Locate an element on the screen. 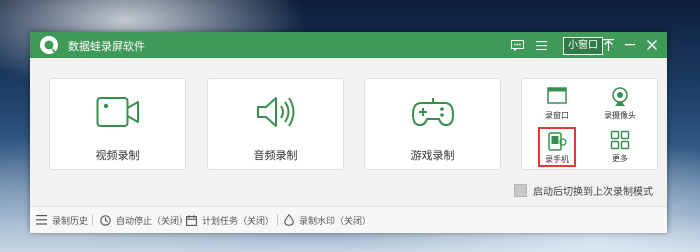 The height and width of the screenshot is (252, 700). game-record-label: 游戏录制 is located at coordinates (432, 155).